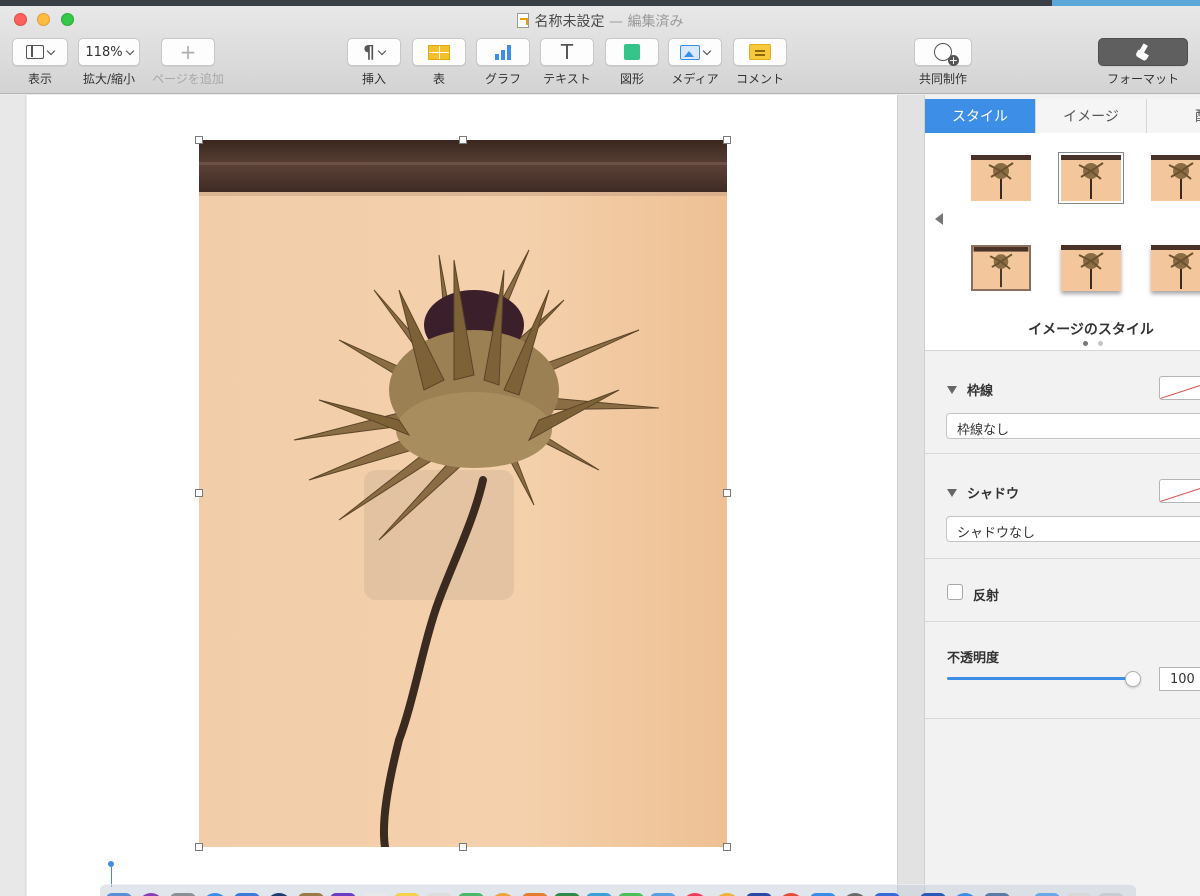 Image resolution: width=1200 pixels, height=896 pixels. What do you see at coordinates (109, 79) in the screenshot?
I see `zoom-label: 拡大/縮小` at bounding box center [109, 79].